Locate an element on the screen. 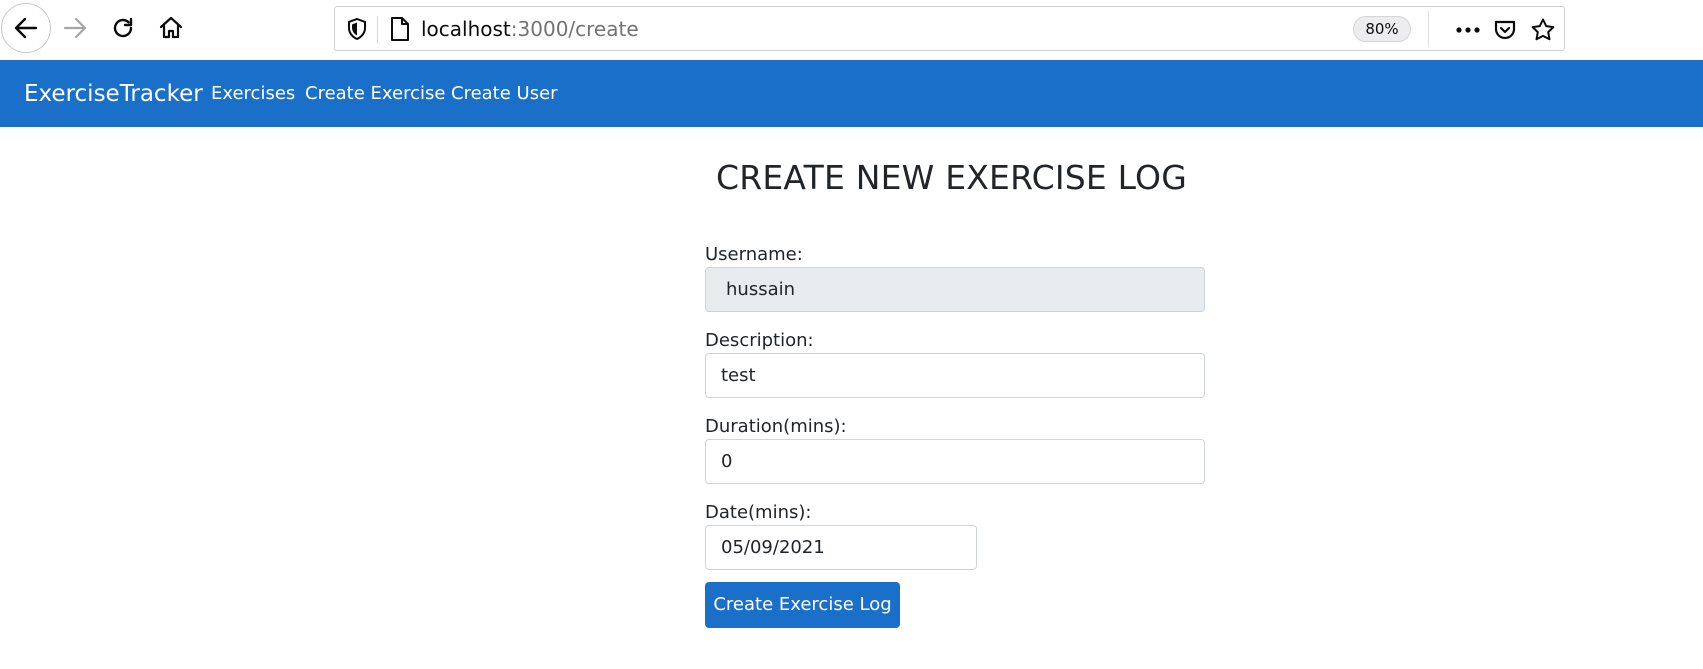  reload-icon is located at coordinates (123, 27).